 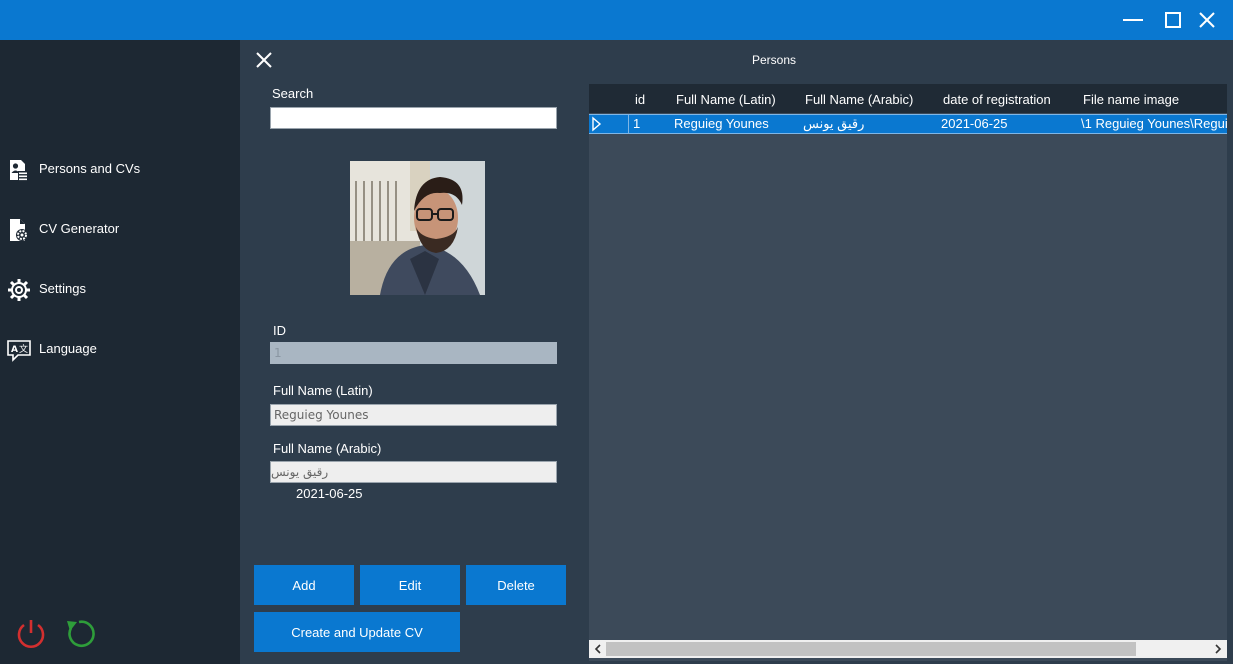 I want to click on latin-name-field, so click(x=413, y=415).